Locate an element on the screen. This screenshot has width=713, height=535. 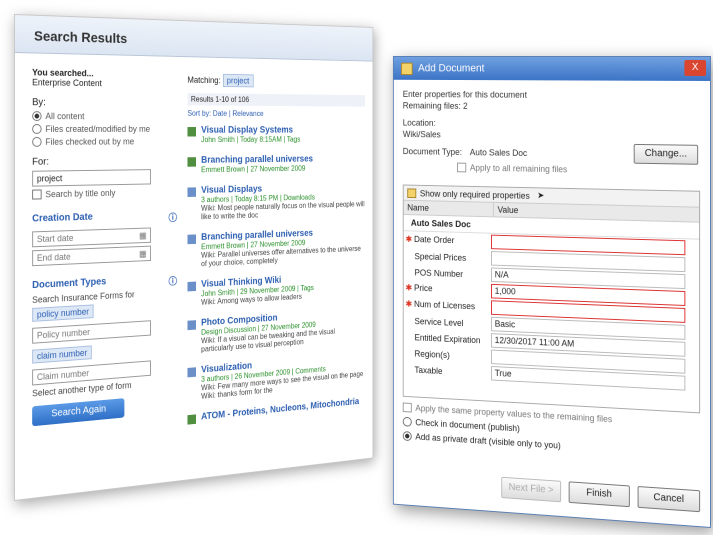
policy-tag: policy number is located at coordinates (63, 313).